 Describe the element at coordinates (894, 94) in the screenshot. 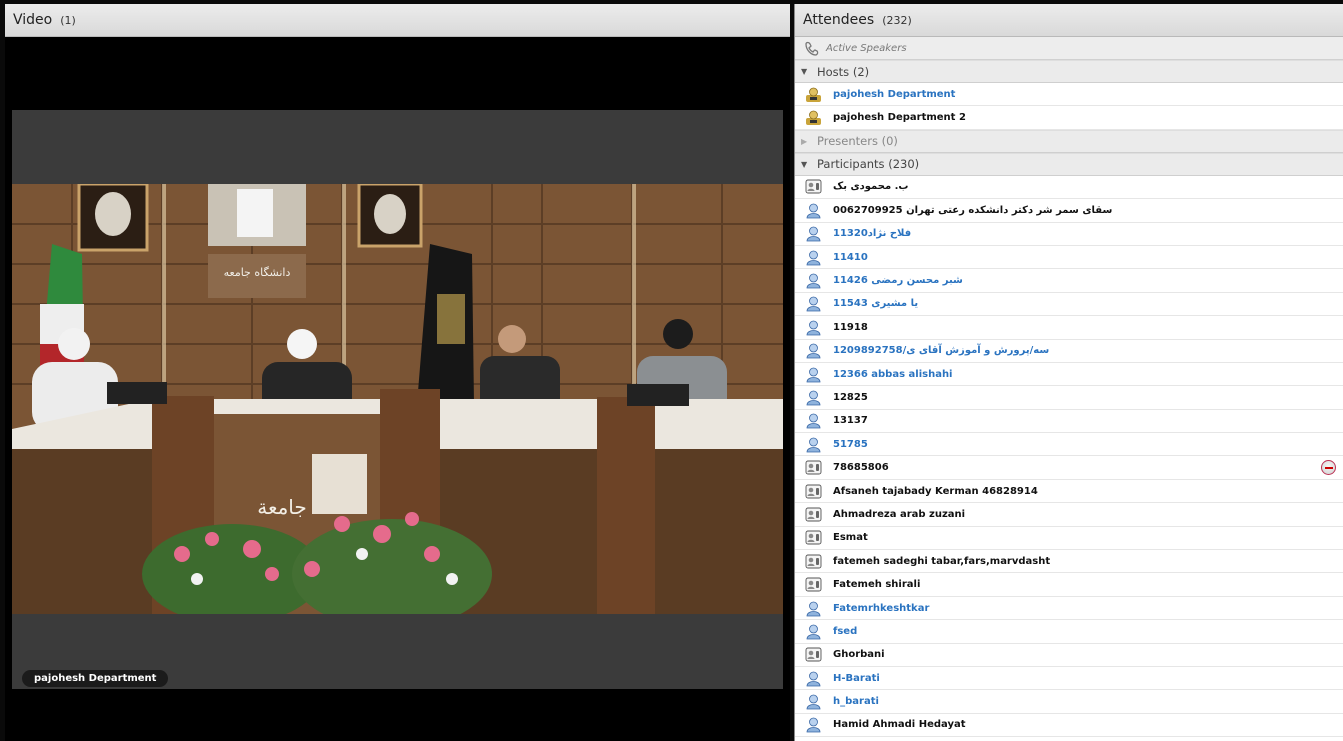

I see `host-name: pajohesh Department` at that location.